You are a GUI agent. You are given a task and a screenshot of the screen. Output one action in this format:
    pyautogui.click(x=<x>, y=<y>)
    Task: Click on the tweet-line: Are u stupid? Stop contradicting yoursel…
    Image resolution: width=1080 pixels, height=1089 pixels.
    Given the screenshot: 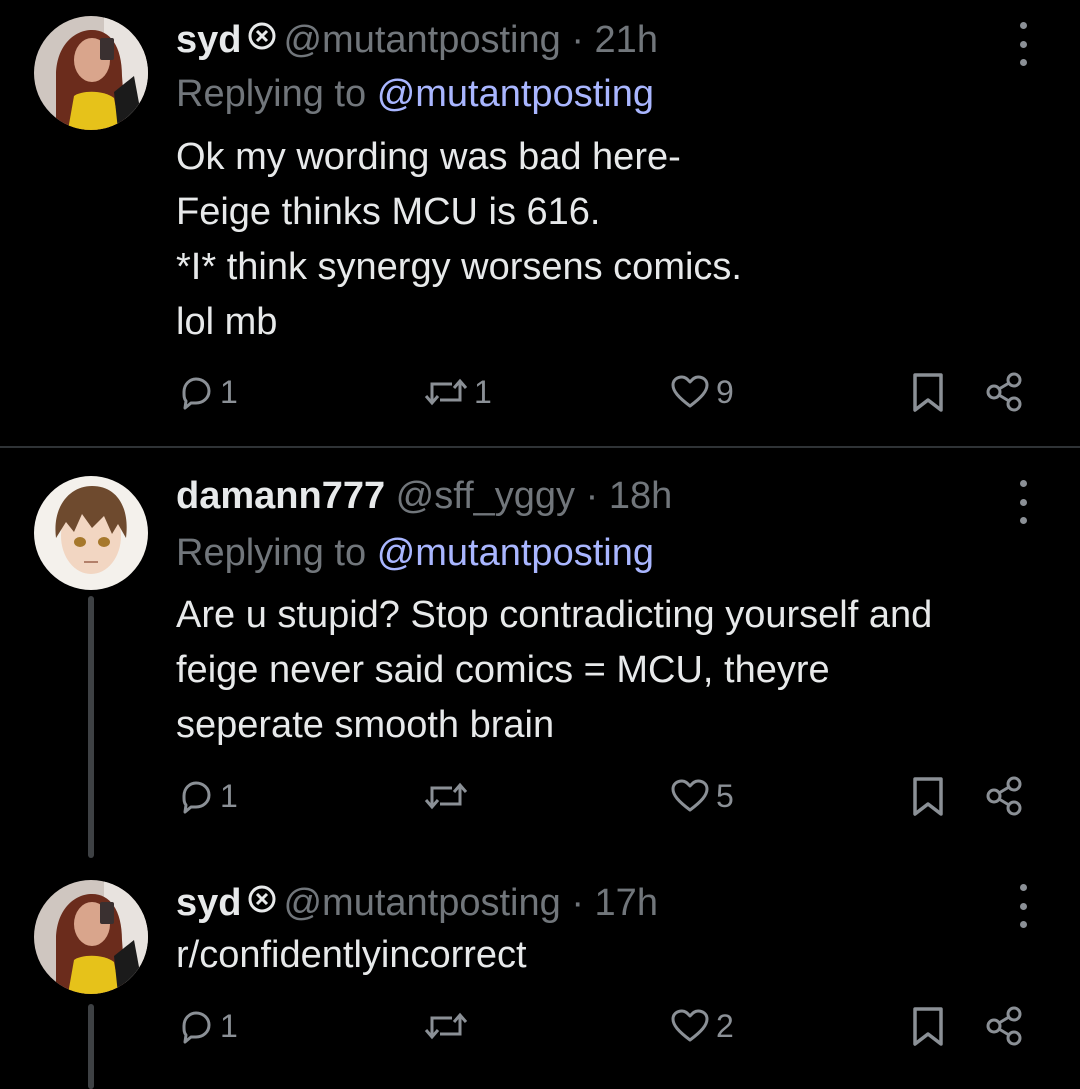 What is the action you would take?
    pyautogui.click(x=554, y=615)
    